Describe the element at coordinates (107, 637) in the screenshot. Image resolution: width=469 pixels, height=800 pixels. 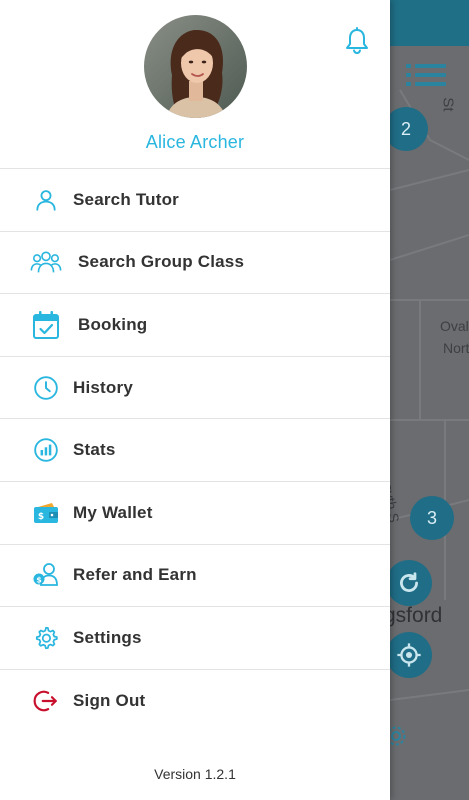
I see `menu-label: Settings` at that location.